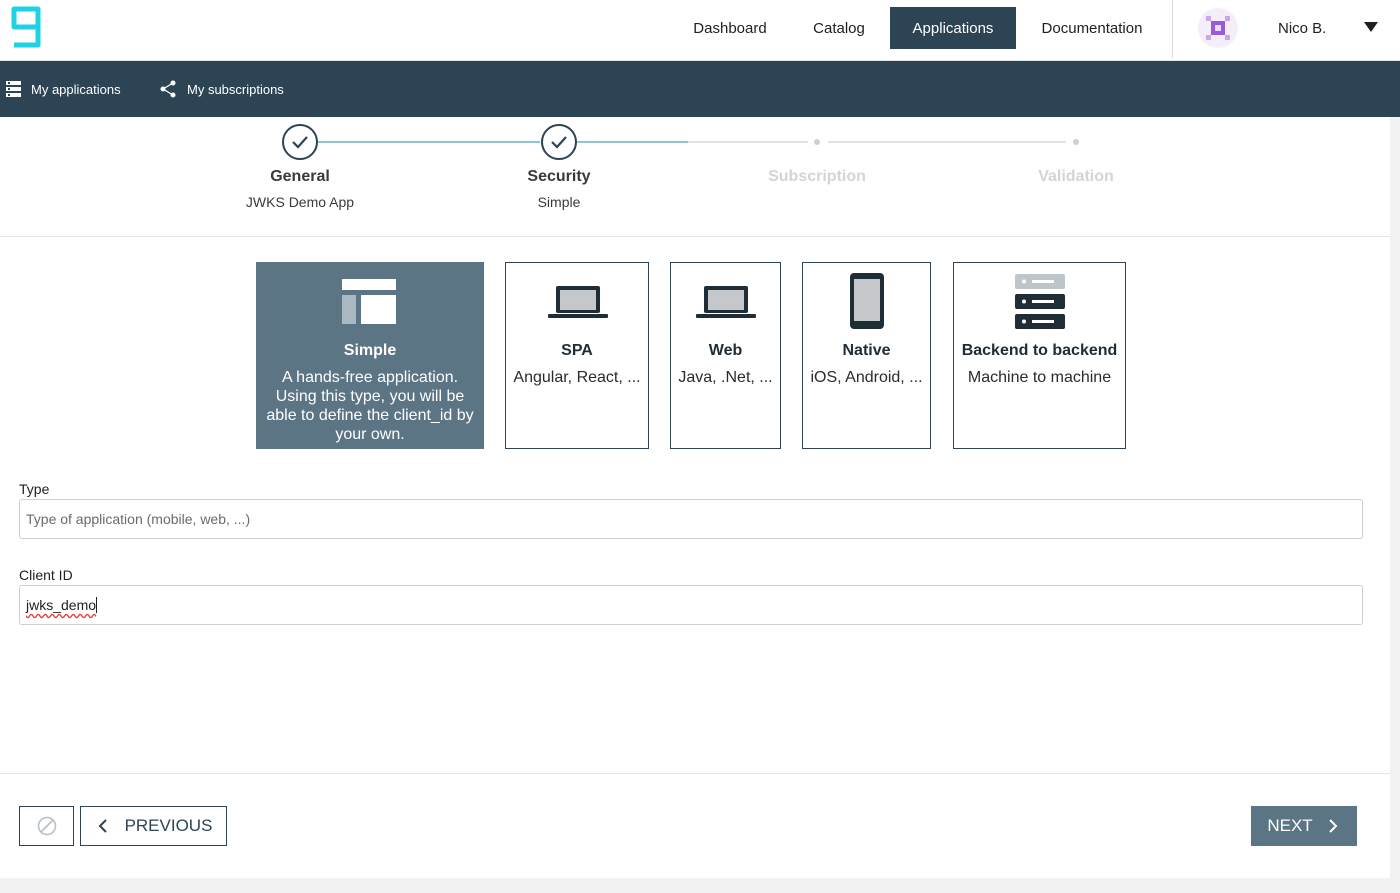 The image size is (1400, 893). I want to click on footer-divider, so click(695, 773).